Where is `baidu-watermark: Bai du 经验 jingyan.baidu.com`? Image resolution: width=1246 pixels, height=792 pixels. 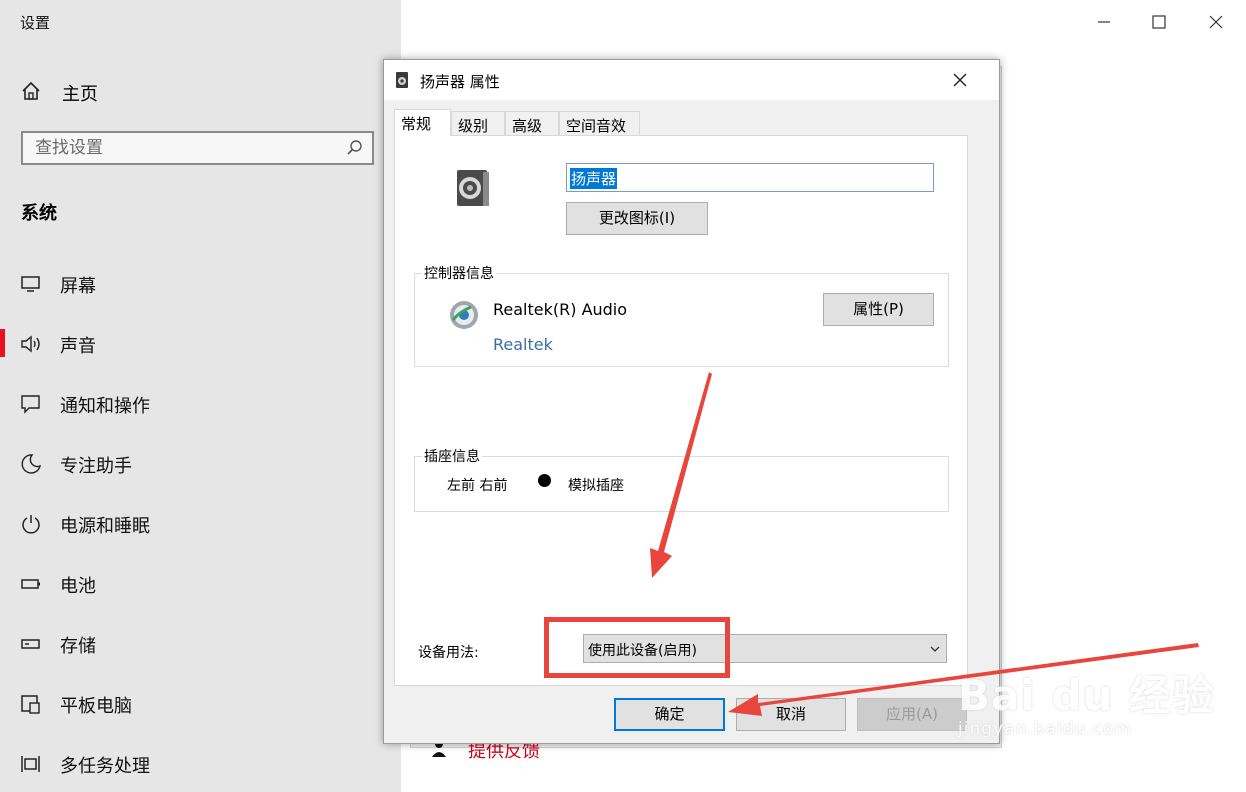
baidu-watermark: Bai du 经验 jingyan.baidu.com is located at coordinates (1086, 700).